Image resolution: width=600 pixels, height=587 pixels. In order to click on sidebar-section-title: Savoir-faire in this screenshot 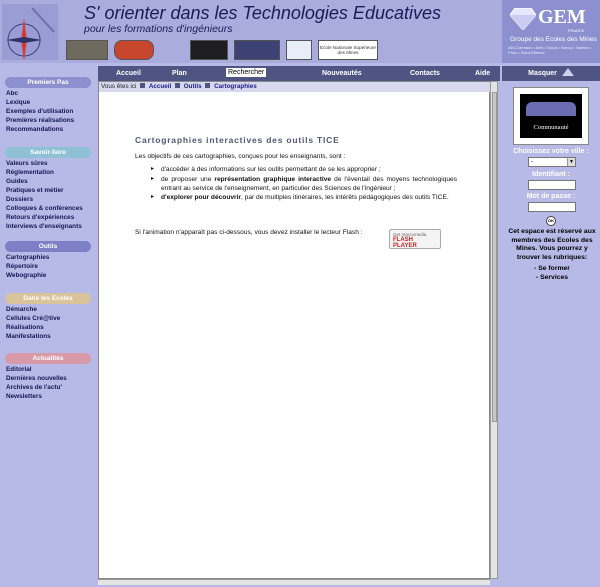, I will do `click(48, 152)`.